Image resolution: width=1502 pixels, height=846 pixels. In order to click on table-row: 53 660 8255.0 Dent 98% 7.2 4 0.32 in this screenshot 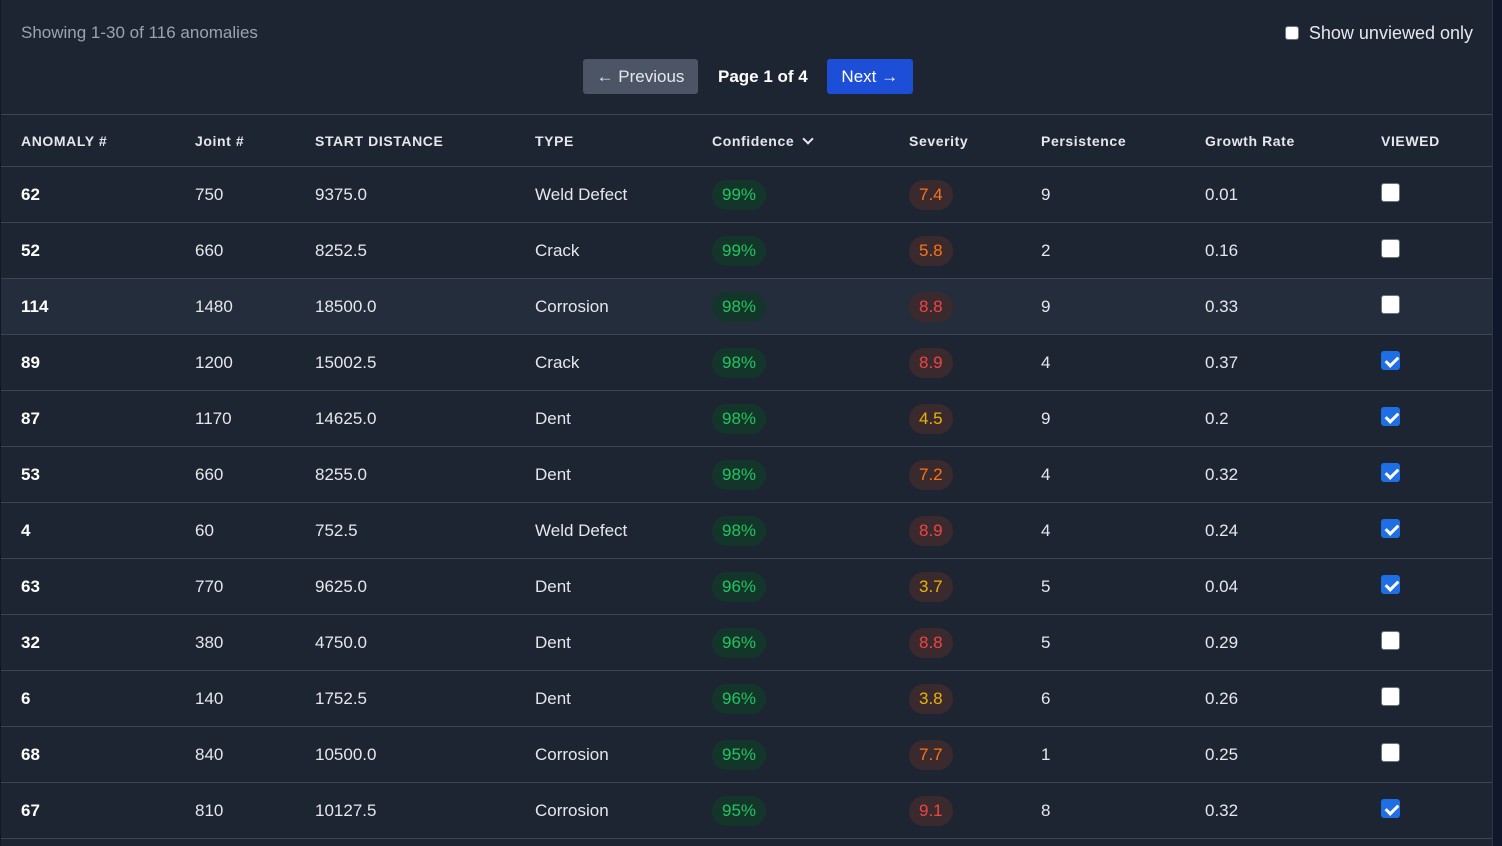, I will do `click(746, 475)`.